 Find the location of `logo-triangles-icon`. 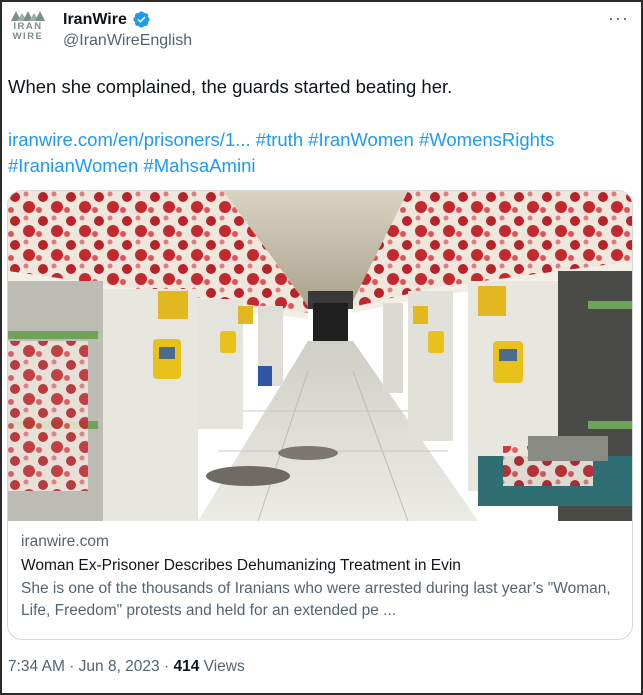

logo-triangles-icon is located at coordinates (28, 16).